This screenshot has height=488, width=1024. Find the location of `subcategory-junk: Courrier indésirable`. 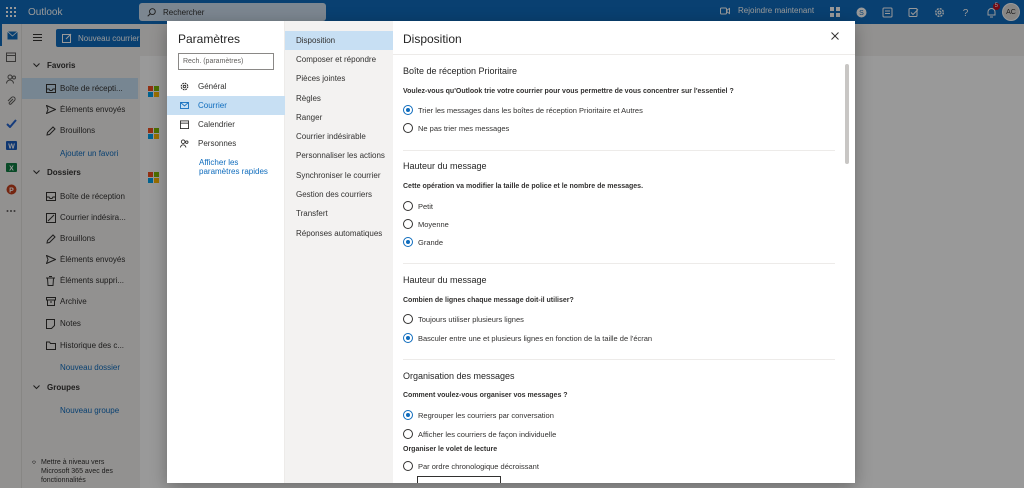

subcategory-junk: Courrier indésirable is located at coordinates (339, 136).